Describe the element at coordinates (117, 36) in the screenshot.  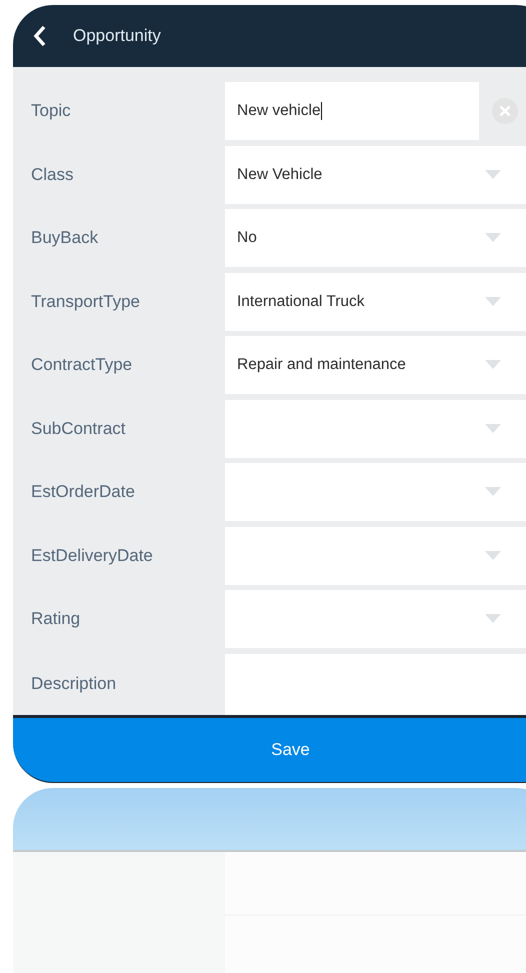
I see `page-title: Opportunity` at that location.